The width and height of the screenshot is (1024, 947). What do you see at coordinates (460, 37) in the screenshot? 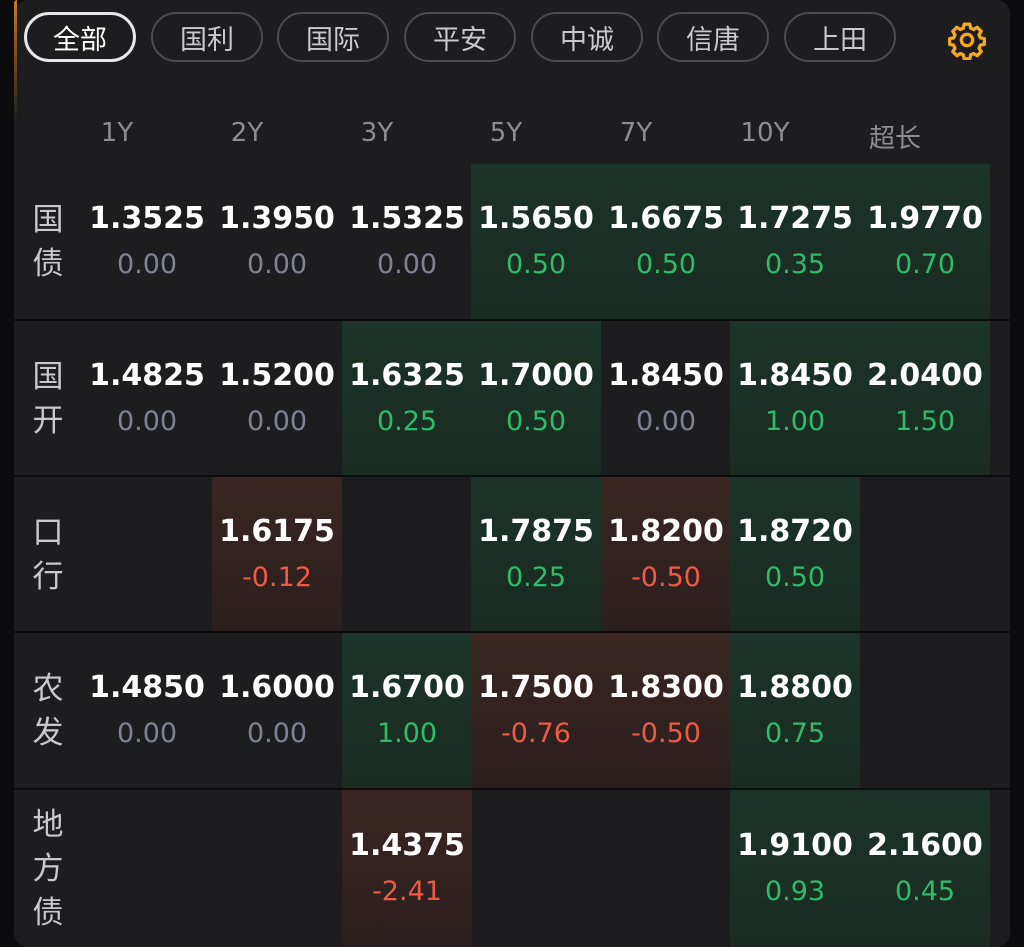
I see `filter-chip: 平安` at bounding box center [460, 37].